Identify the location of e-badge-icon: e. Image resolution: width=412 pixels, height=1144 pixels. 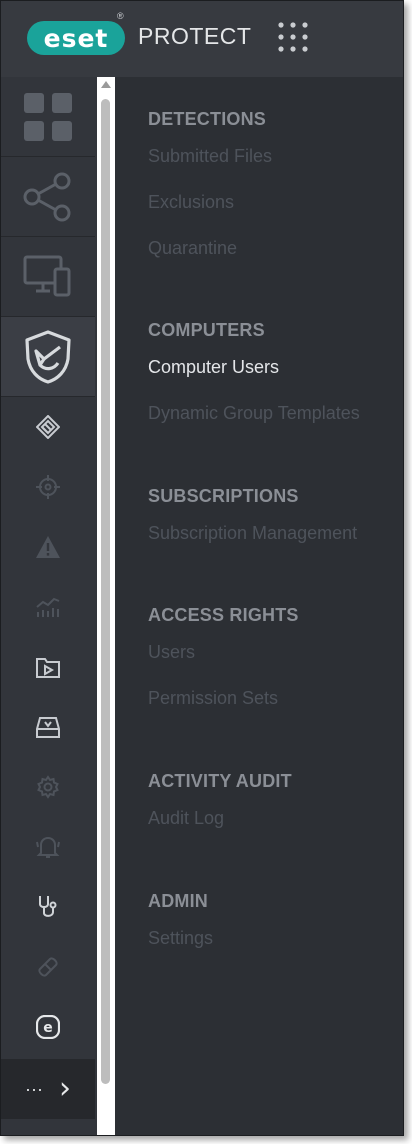
(48, 1027).